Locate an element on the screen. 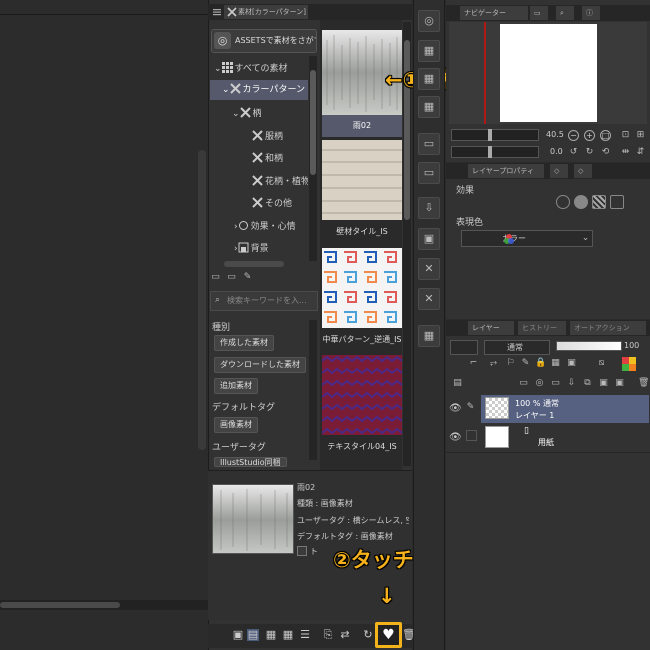  layer-row: ▯ 用紙 is located at coordinates (565, 438).